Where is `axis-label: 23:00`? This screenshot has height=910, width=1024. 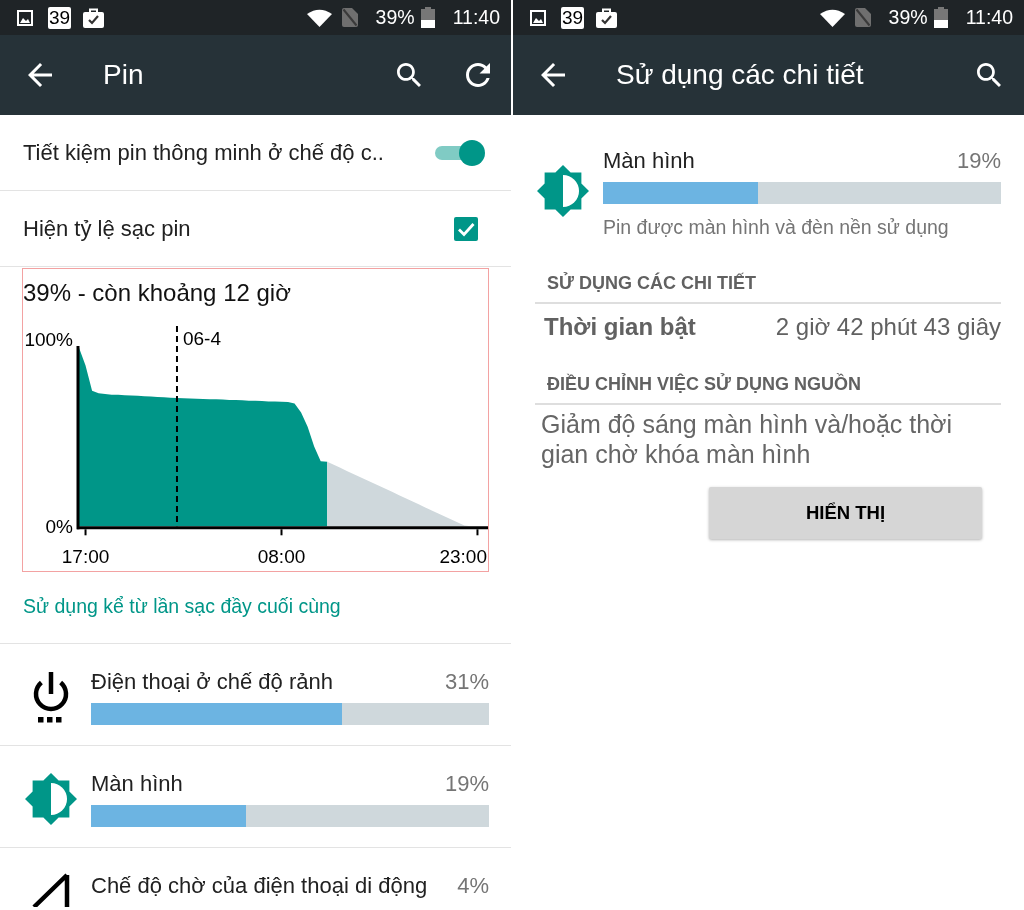
axis-label: 23:00 is located at coordinates (463, 556).